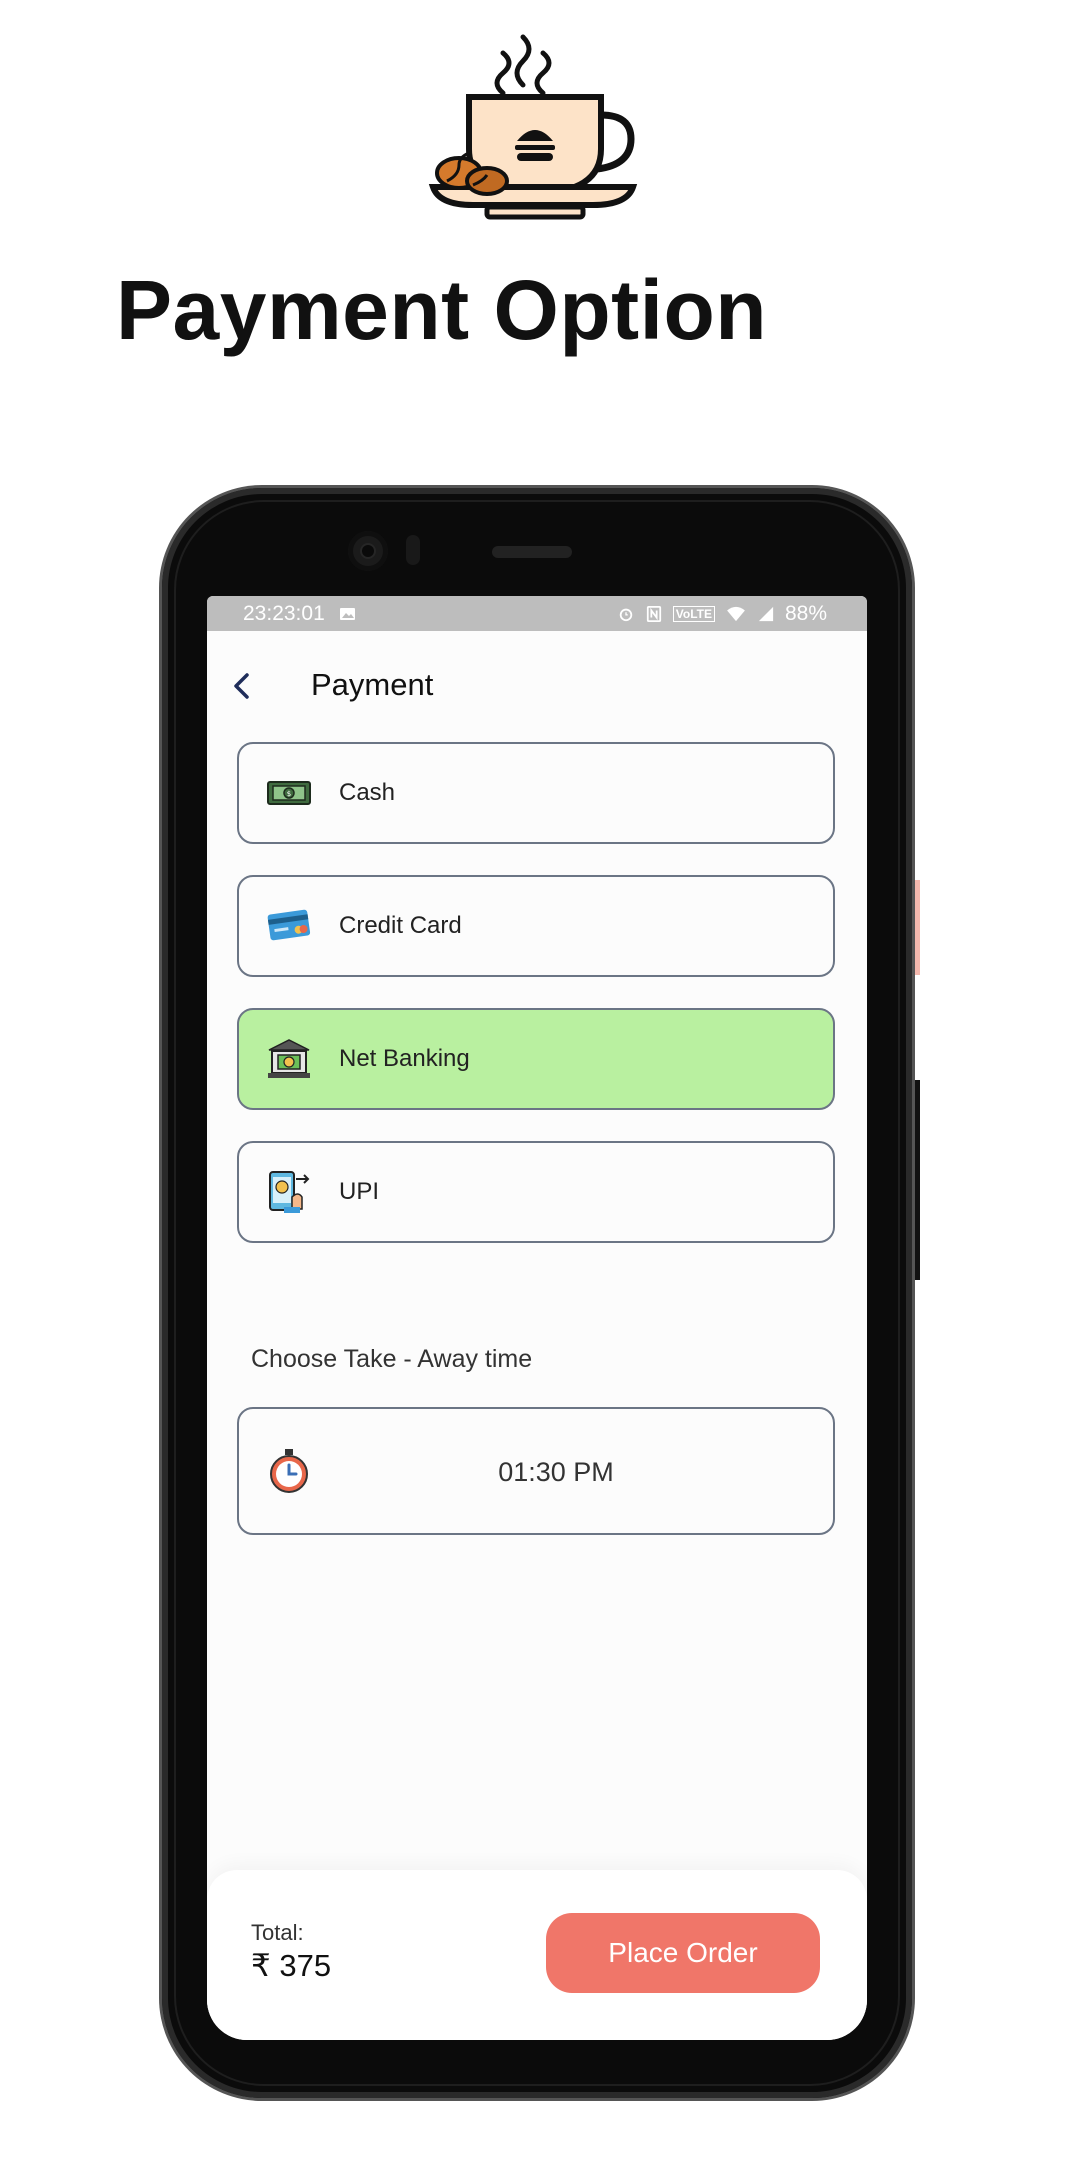  Describe the element at coordinates (916, 1180) in the screenshot. I see `phone-power-button` at that location.